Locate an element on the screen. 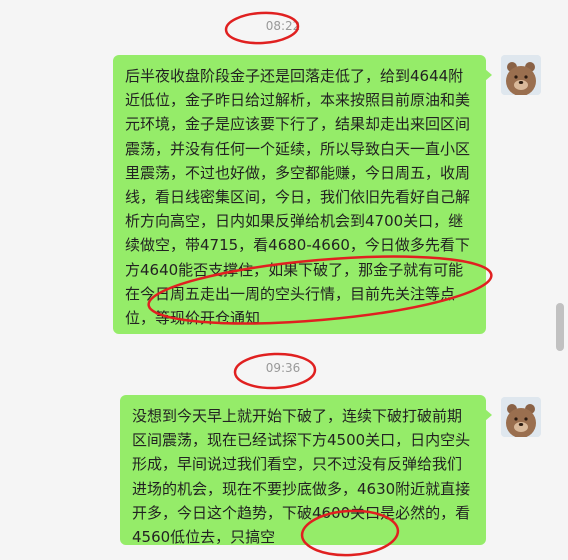  scrollbar-thumb is located at coordinates (560, 327).